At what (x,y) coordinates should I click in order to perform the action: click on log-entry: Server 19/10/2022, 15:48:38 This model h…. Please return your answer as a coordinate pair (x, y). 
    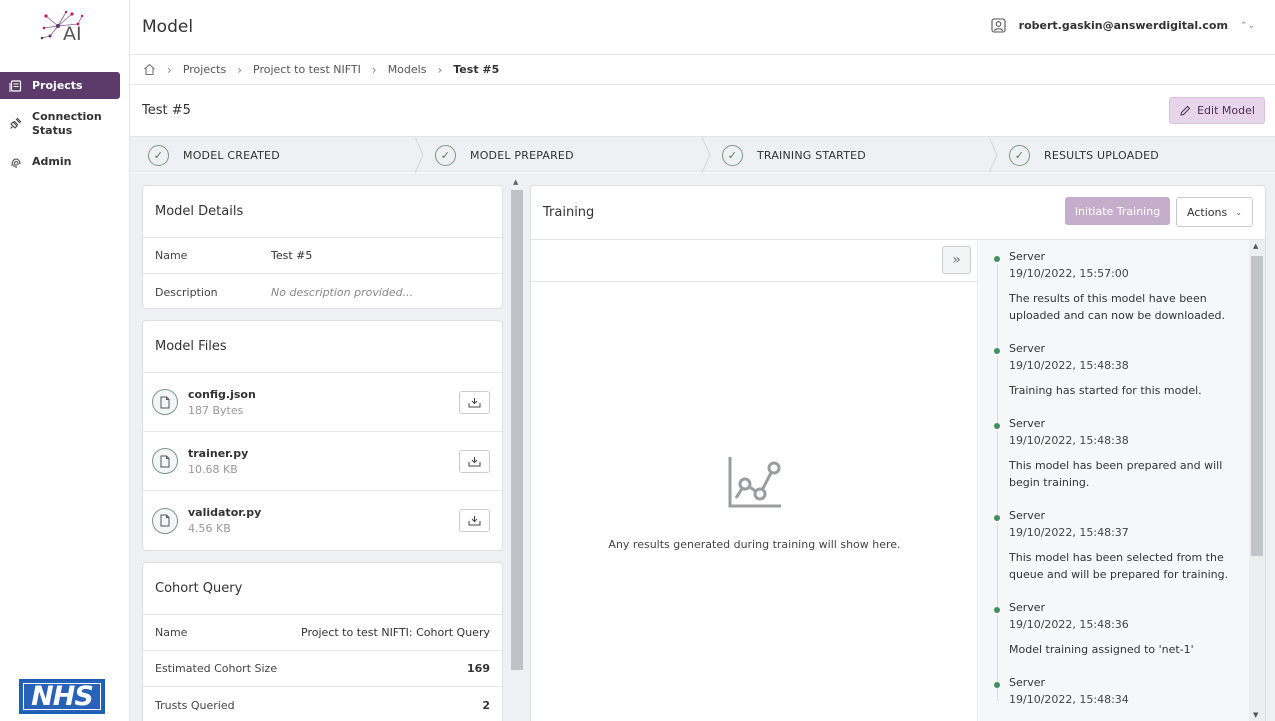
    Looking at the image, I should click on (1114, 467).